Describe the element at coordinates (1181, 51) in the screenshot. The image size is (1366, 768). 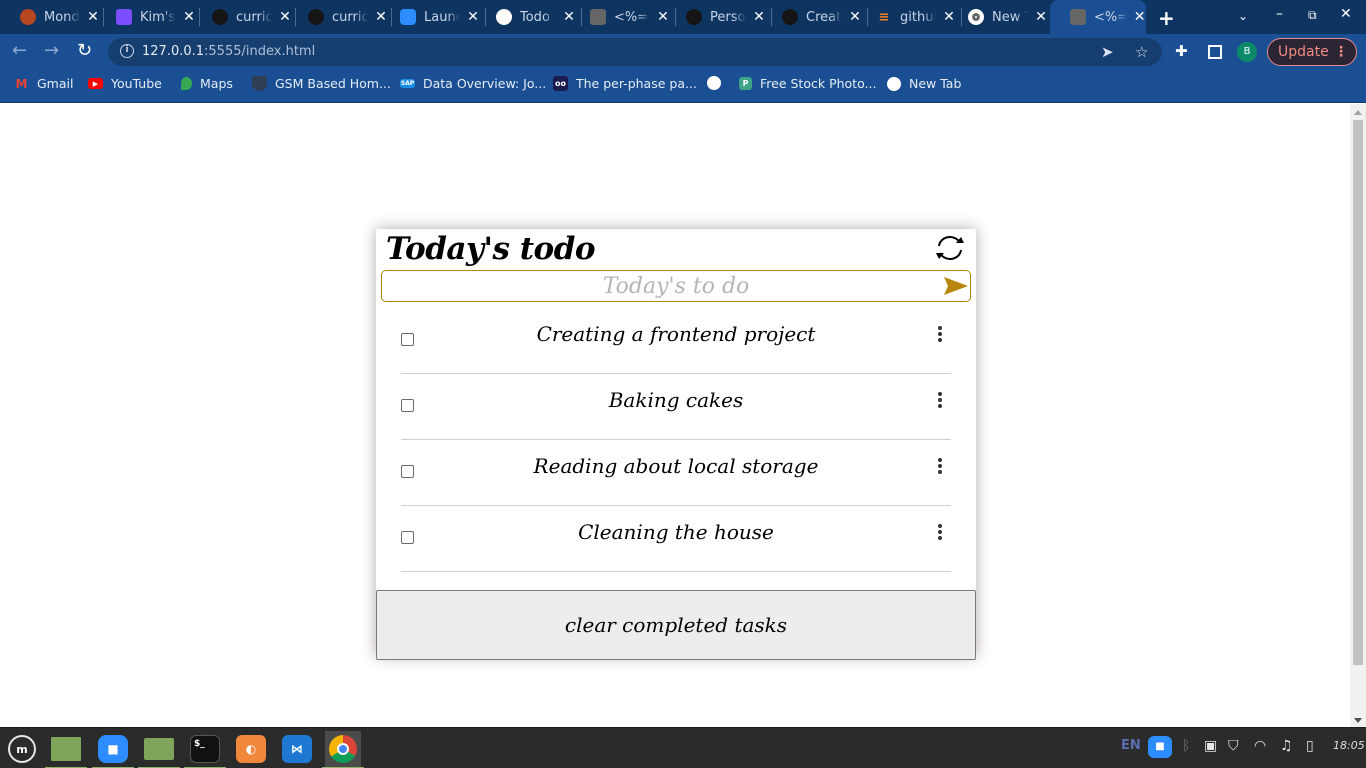
I see `extensions-icon: ✚` at that location.